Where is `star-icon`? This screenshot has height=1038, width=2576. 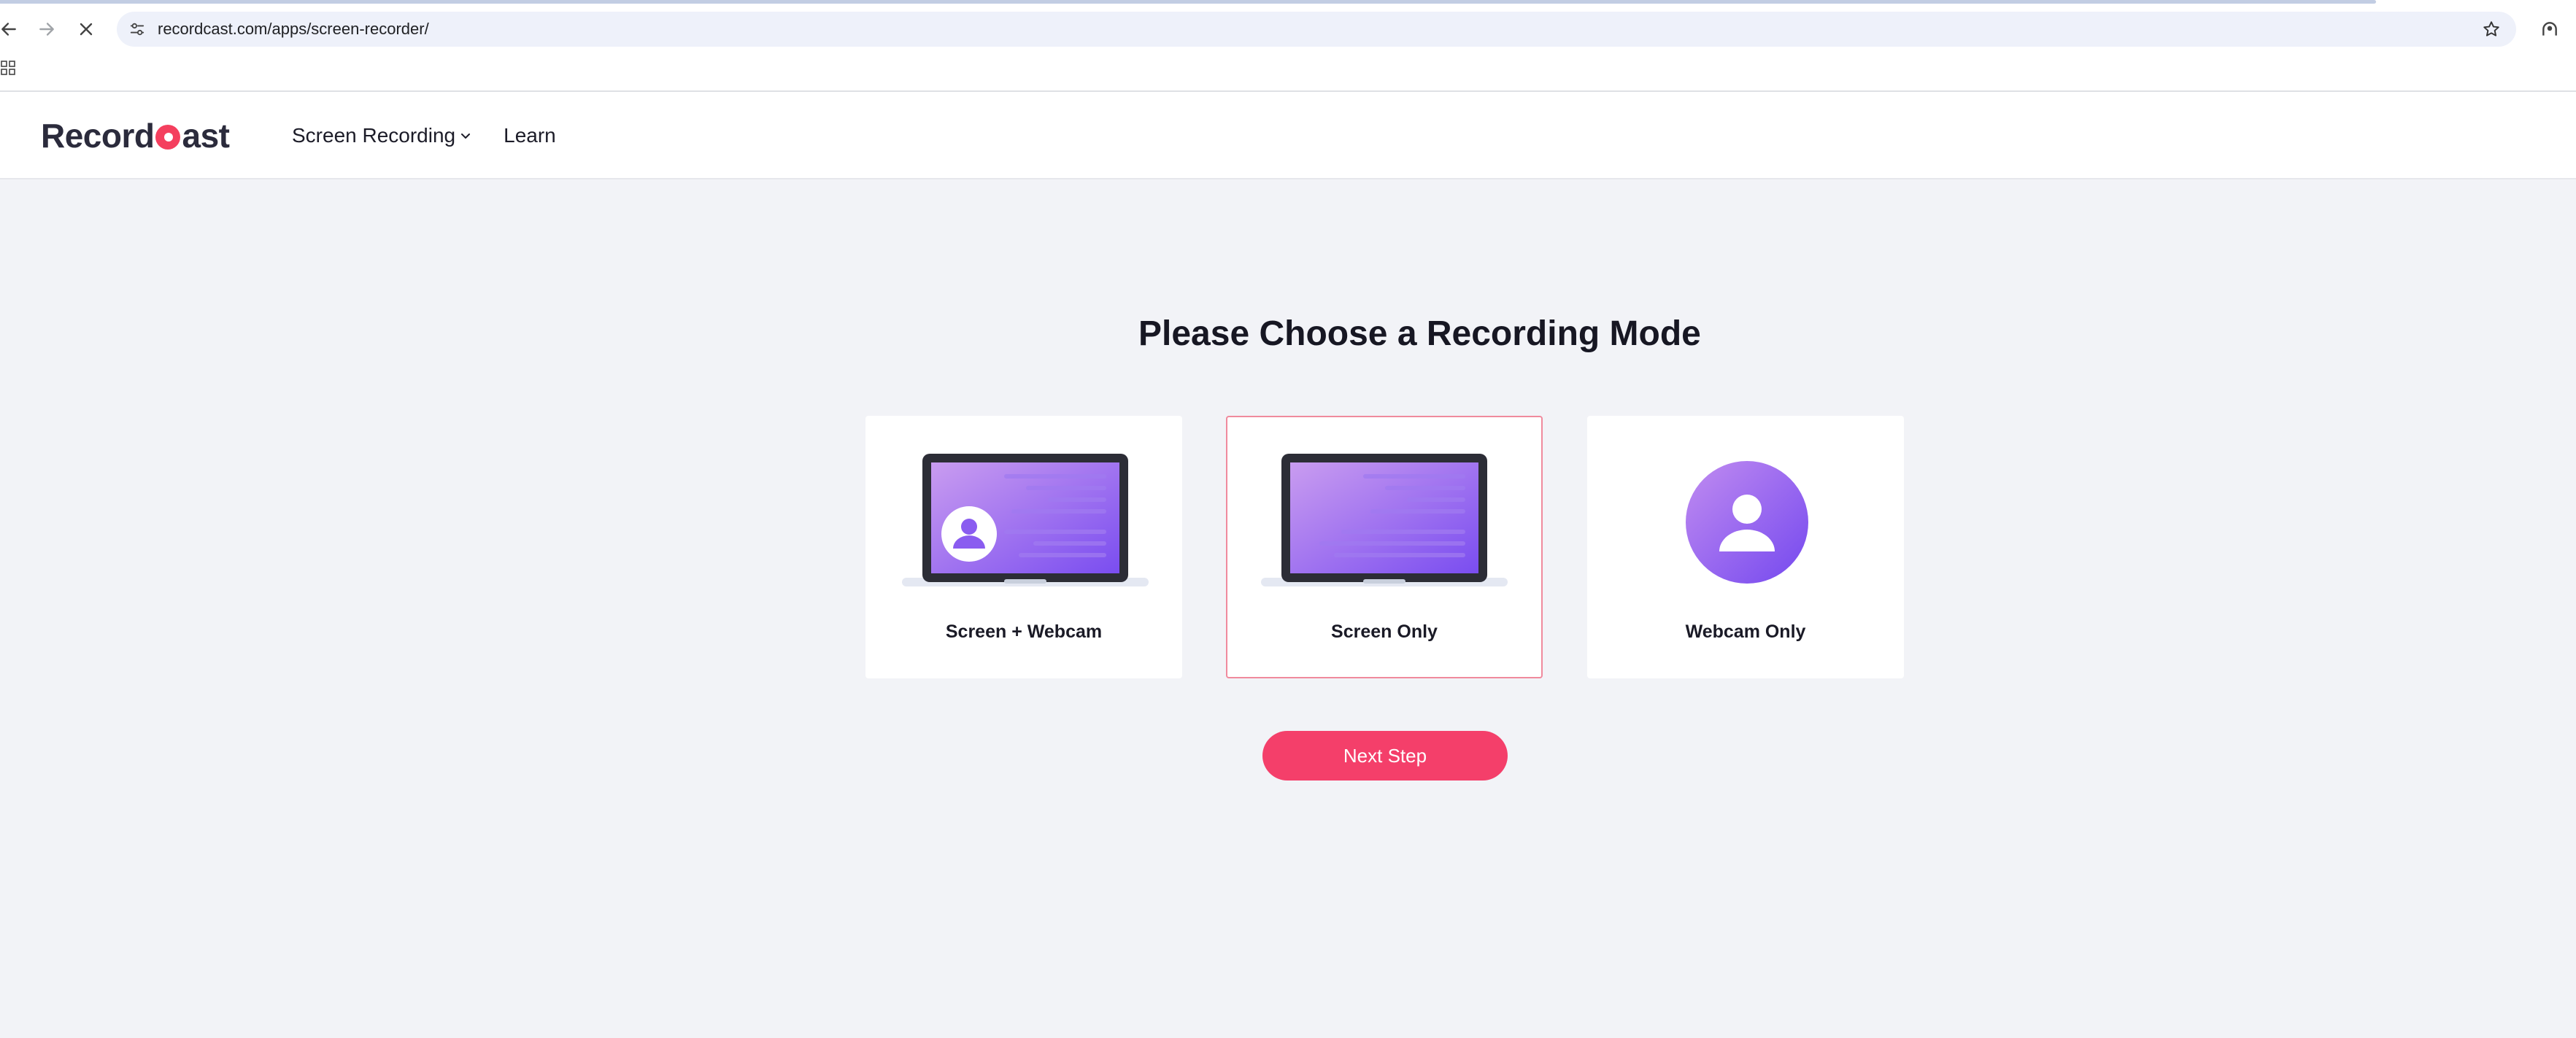 star-icon is located at coordinates (2491, 28).